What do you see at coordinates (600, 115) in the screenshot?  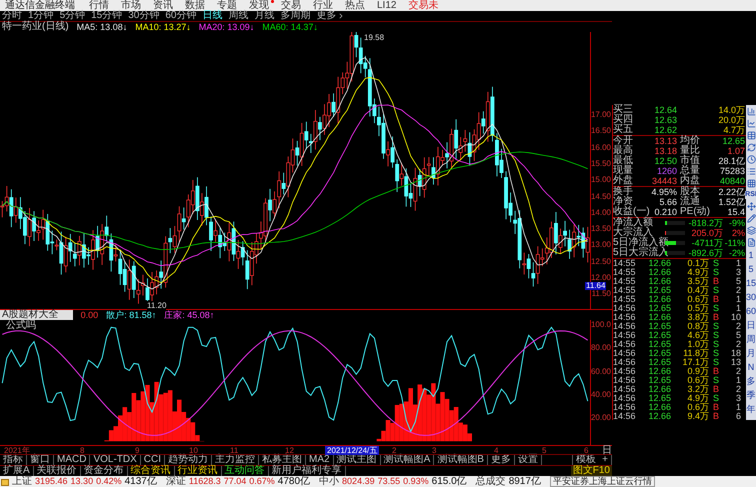 I see `axis-label: 17.00` at bounding box center [600, 115].